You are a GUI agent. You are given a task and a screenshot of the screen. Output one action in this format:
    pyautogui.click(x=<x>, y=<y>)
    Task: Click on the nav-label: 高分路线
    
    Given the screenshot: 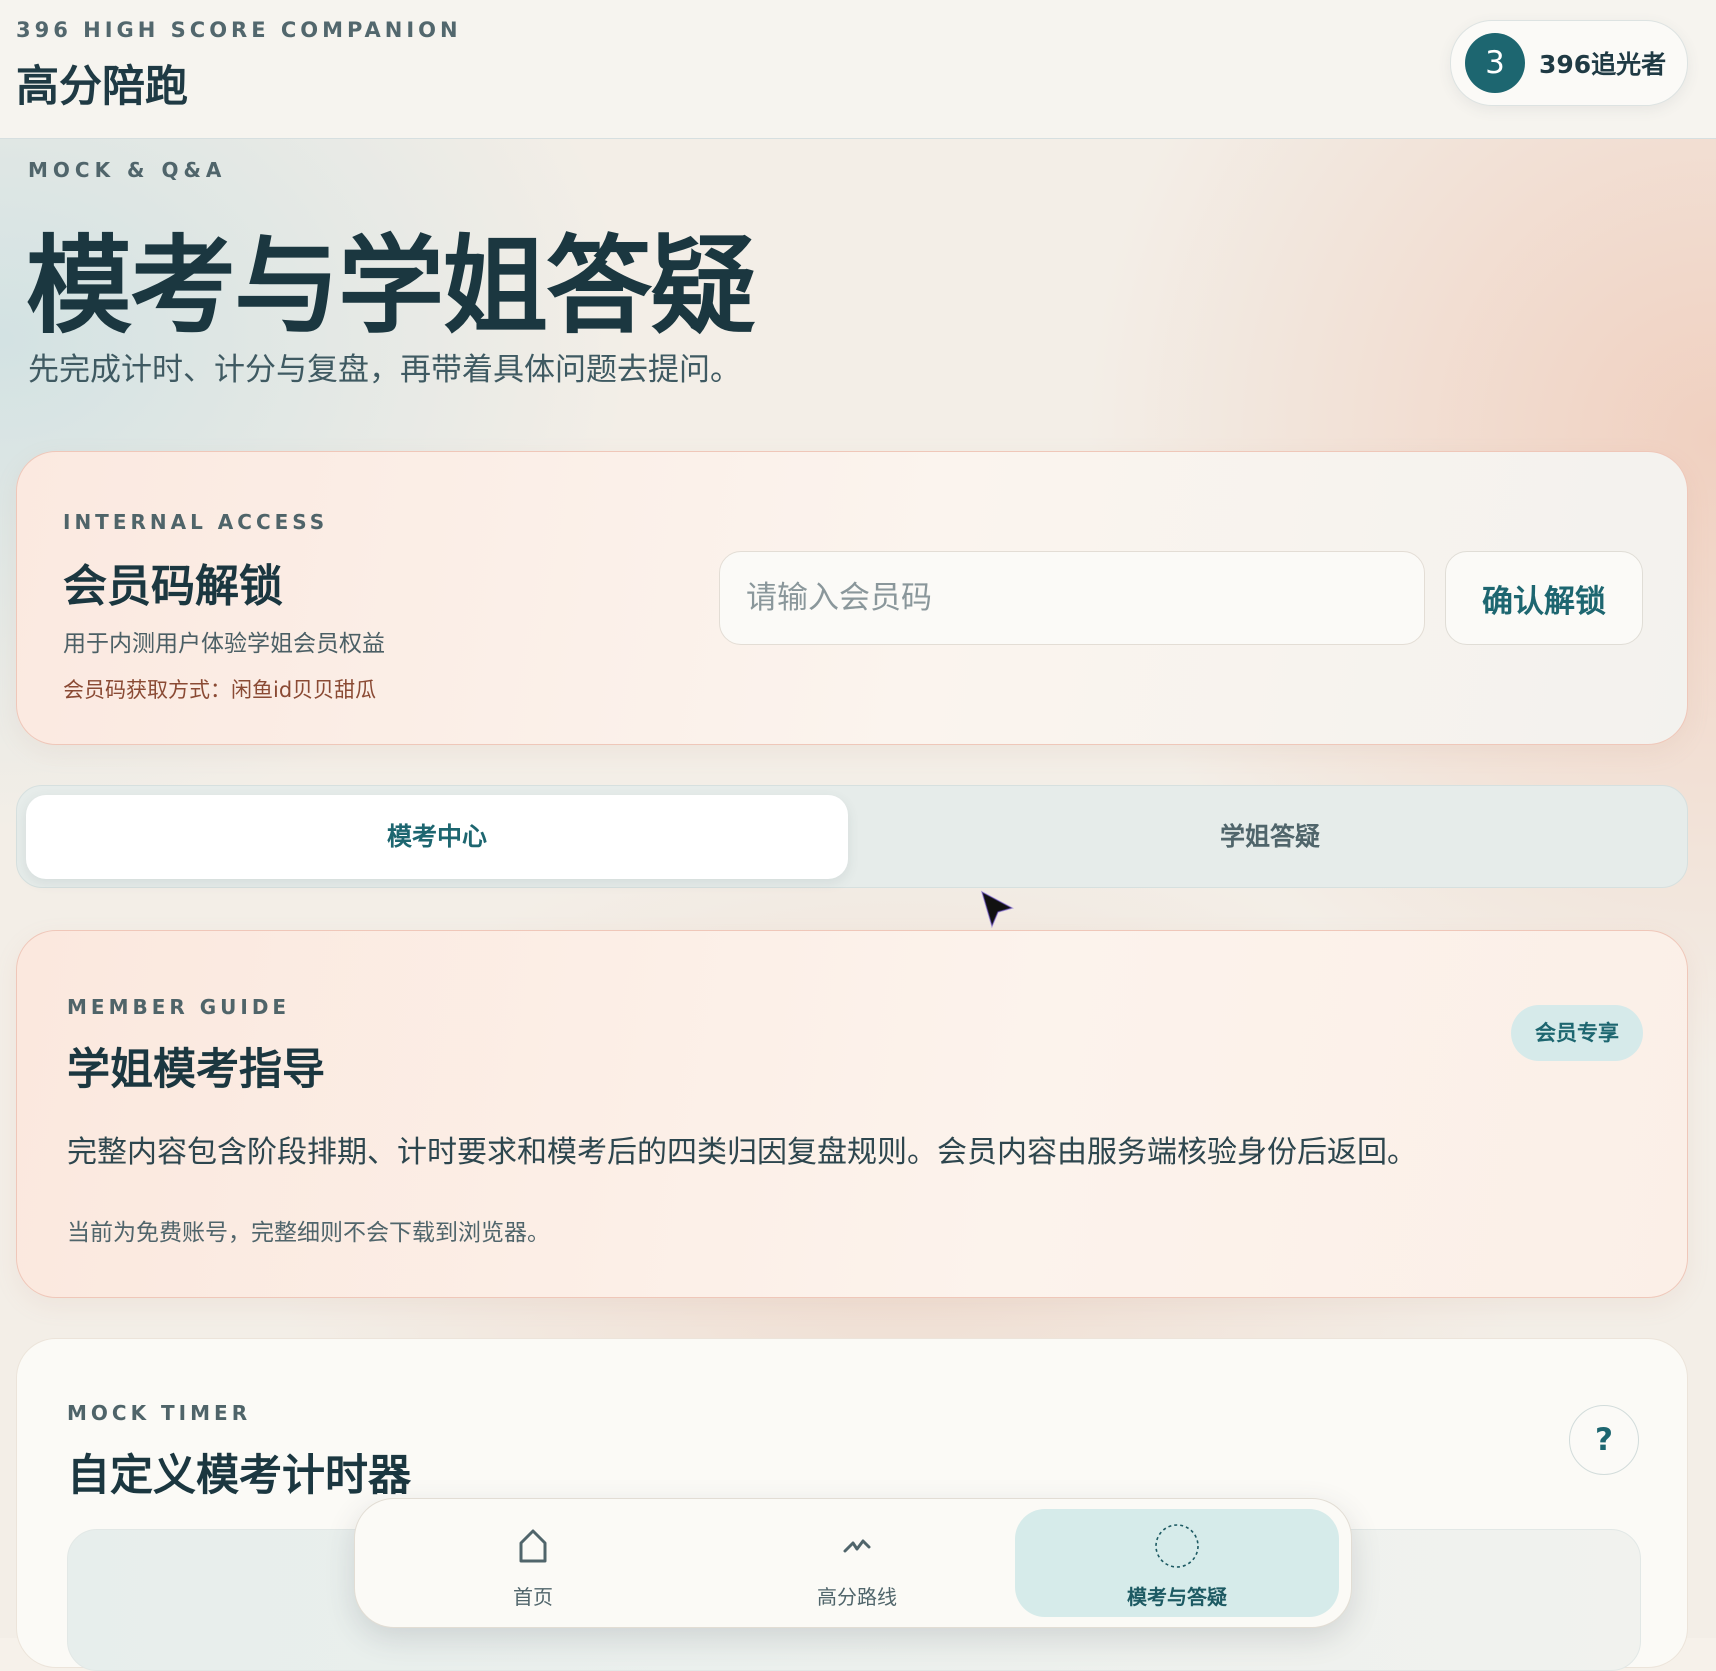 What is the action you would take?
    pyautogui.click(x=857, y=1597)
    